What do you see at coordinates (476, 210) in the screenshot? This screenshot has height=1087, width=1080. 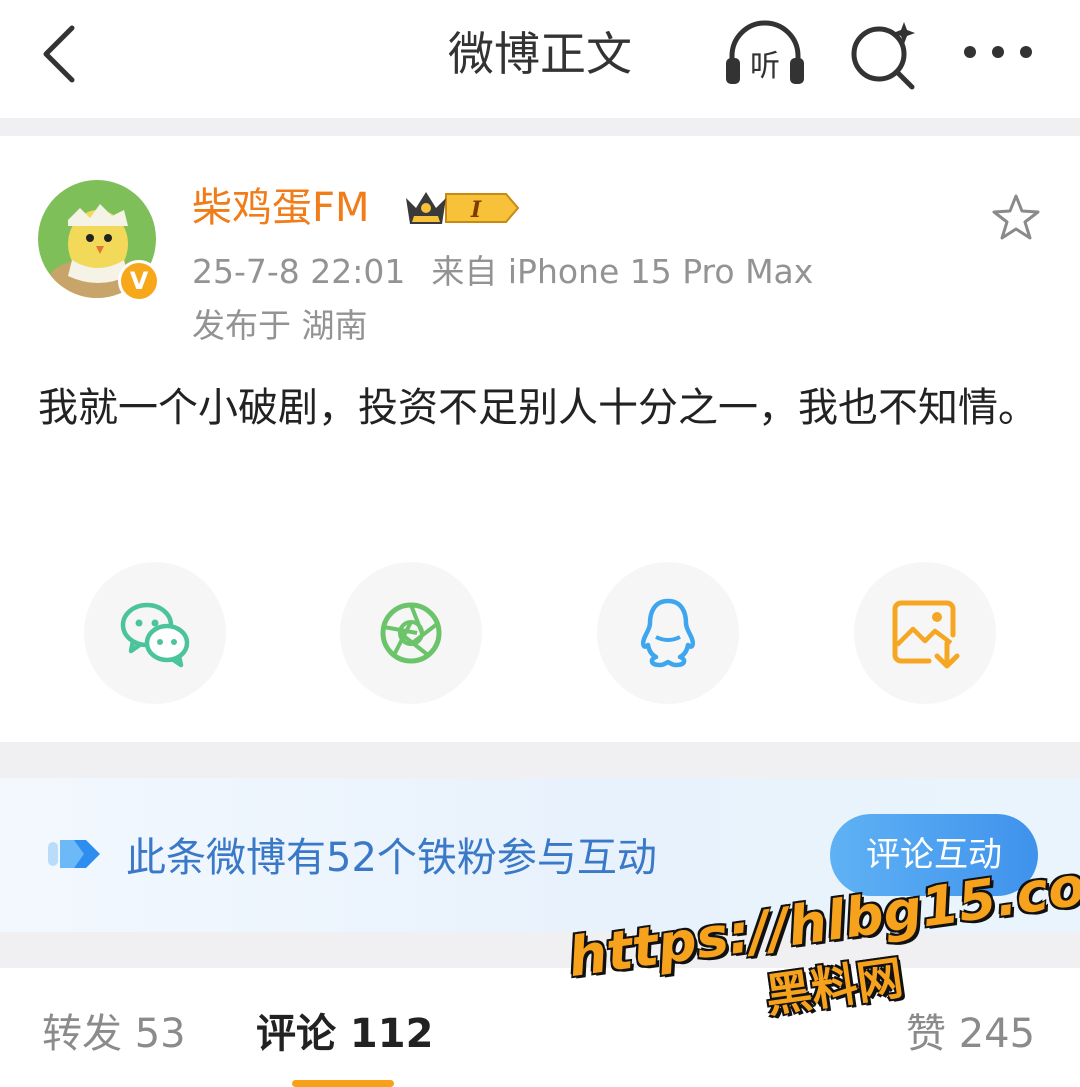 I see `vip-level: I` at bounding box center [476, 210].